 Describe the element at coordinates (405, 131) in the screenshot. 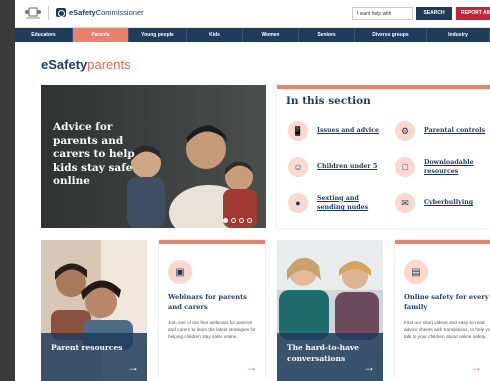

I see `settings-device-icon: ⚙` at that location.